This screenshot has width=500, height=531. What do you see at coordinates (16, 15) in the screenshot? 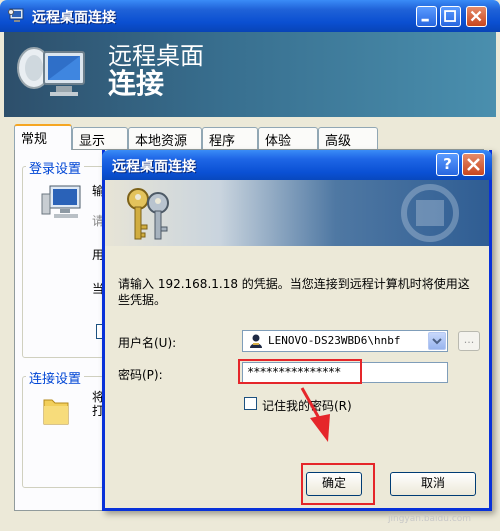
I see `remote-desktop-app-icon` at bounding box center [16, 15].